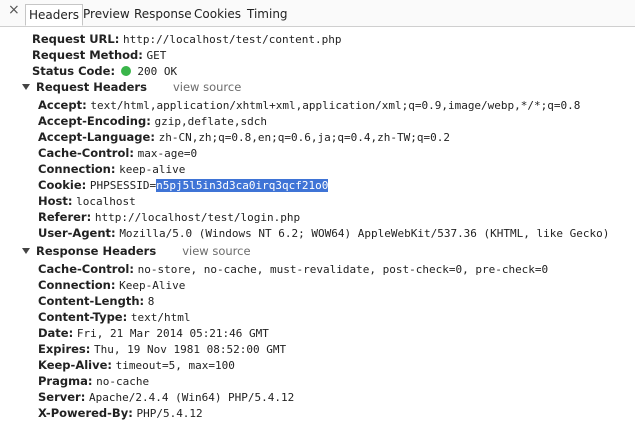  I want to click on request-header-row: Cache-Control: max-age=0, so click(117, 153).